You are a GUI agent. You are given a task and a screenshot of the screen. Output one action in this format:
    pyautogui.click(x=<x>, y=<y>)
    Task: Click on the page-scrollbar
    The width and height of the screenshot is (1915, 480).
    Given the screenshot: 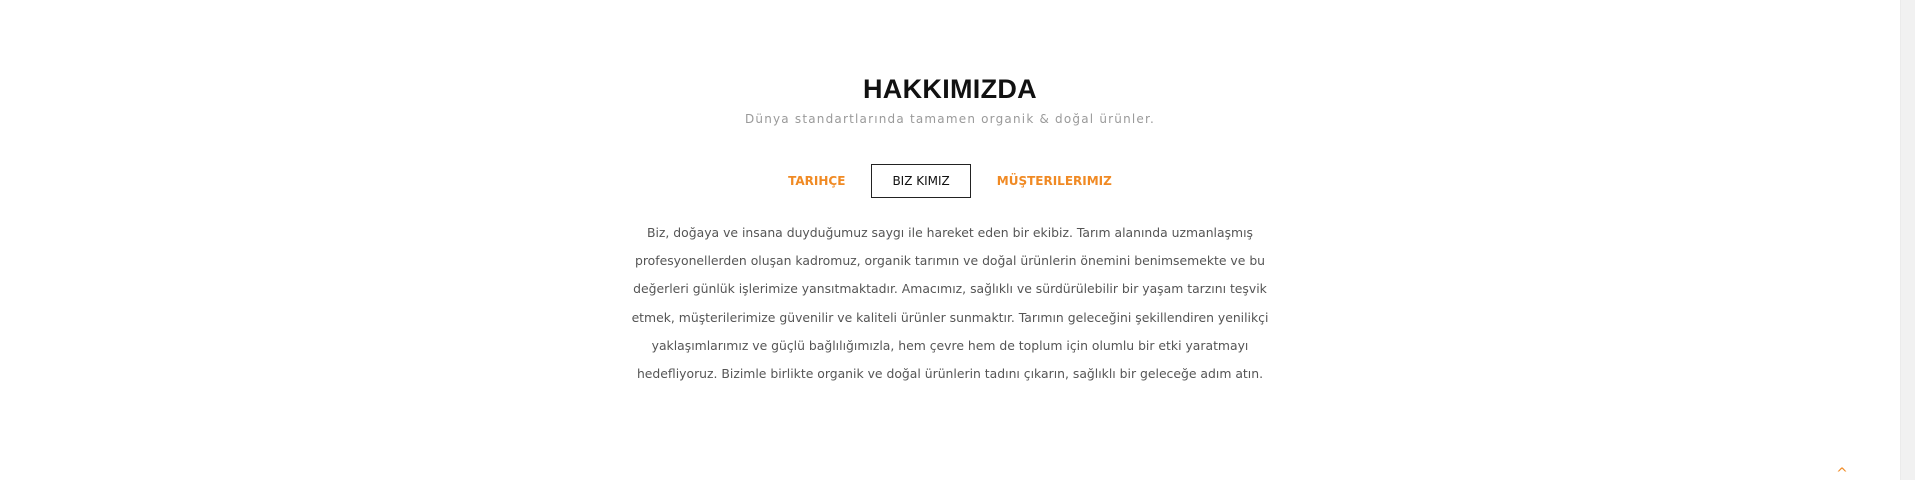 What is the action you would take?
    pyautogui.click(x=1907, y=240)
    